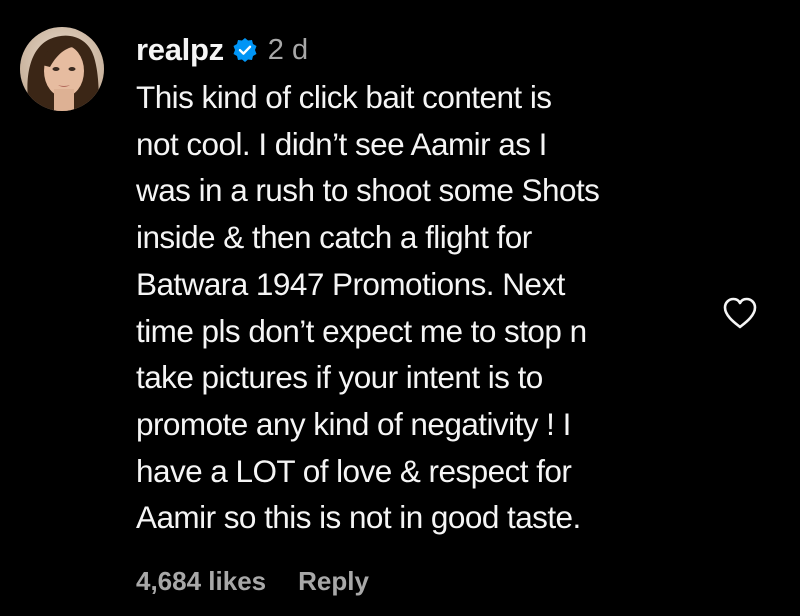 The image size is (800, 616). Describe the element at coordinates (288, 49) in the screenshot. I see `timestamp: 2 d` at that location.